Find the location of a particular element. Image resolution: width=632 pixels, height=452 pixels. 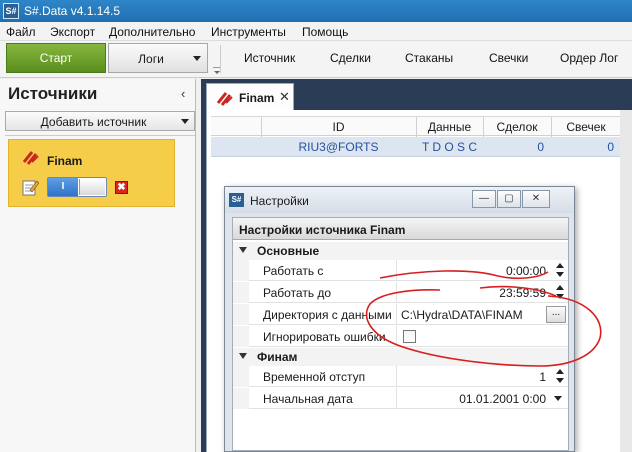

menu-export: Экспорт is located at coordinates (72, 32).